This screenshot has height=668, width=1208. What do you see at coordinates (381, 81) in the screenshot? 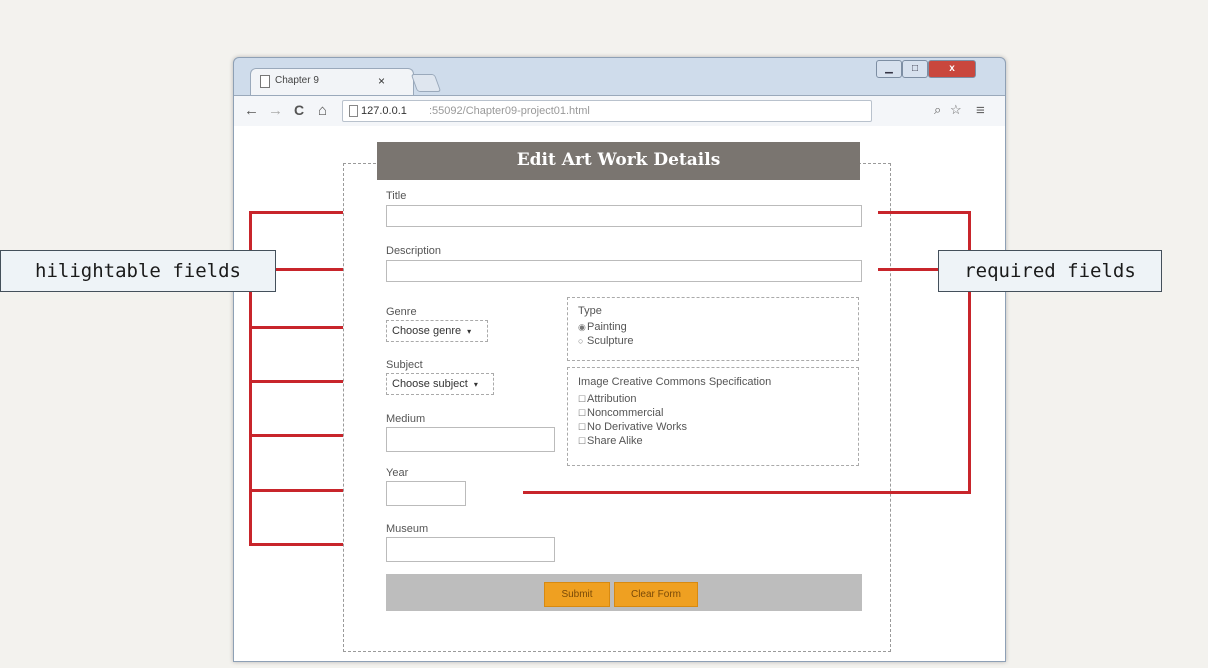
I see `close-icon: ×` at bounding box center [381, 81].